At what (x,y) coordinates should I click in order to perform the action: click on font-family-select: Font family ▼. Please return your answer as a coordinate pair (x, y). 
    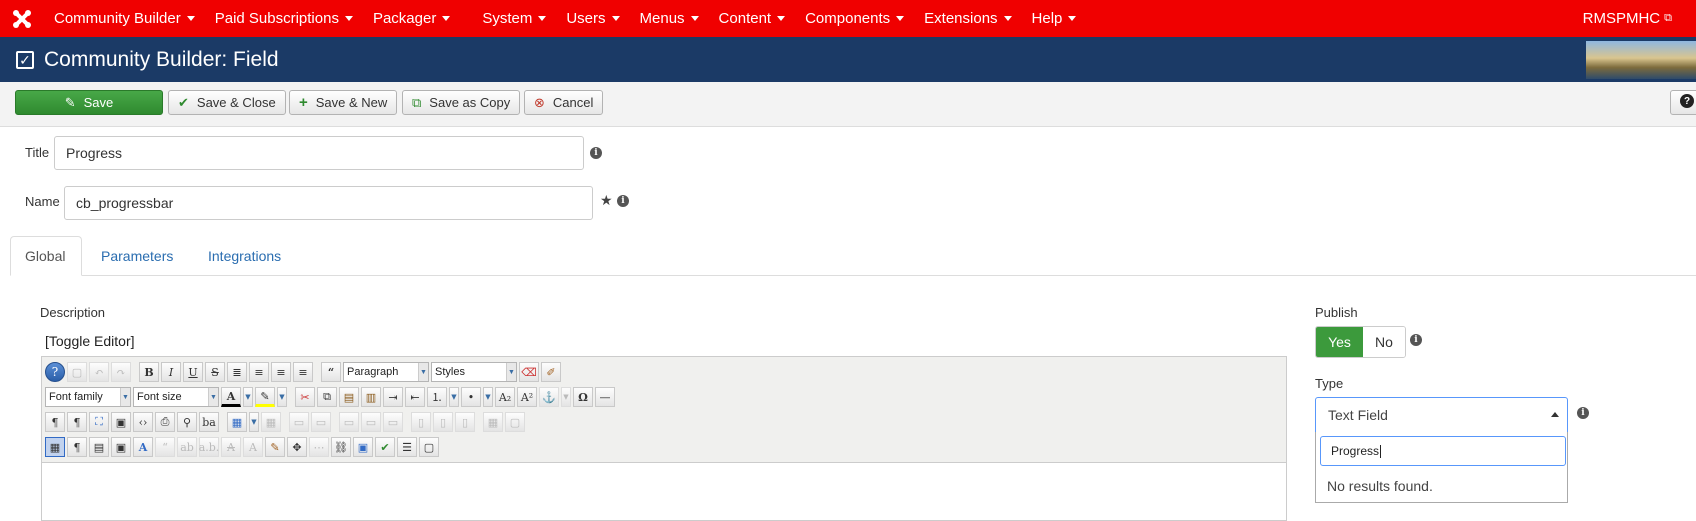
    Looking at the image, I should click on (88, 397).